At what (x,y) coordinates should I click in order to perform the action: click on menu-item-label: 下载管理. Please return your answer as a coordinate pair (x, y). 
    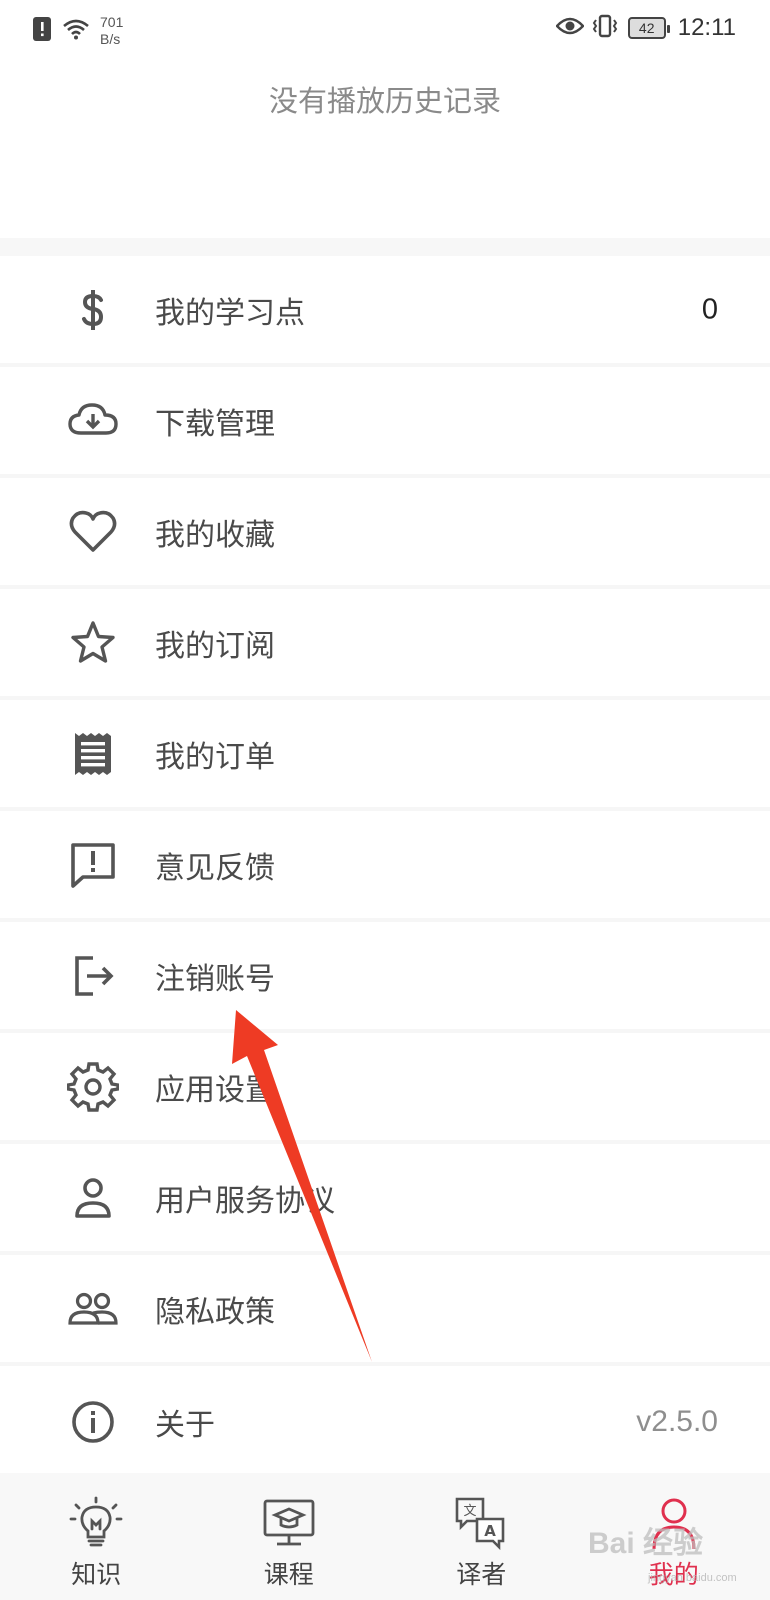
    Looking at the image, I should click on (215, 424).